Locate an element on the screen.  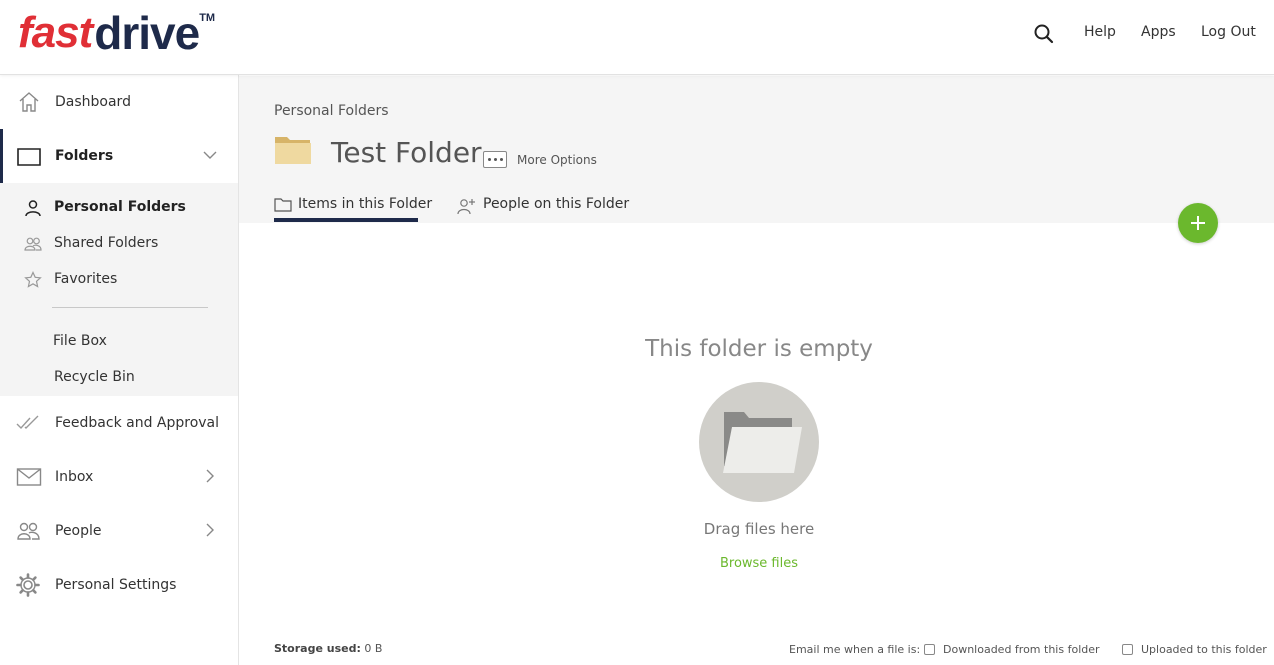
plus-icon is located at coordinates (1198, 223).